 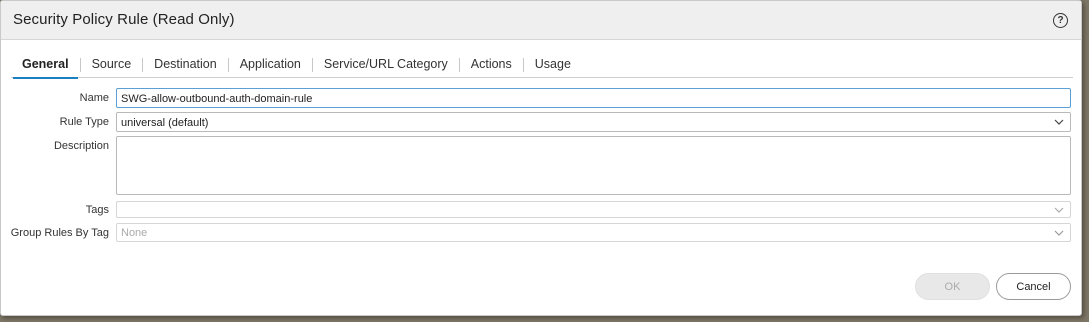 I want to click on rule-type-value: universal (default), so click(x=165, y=123).